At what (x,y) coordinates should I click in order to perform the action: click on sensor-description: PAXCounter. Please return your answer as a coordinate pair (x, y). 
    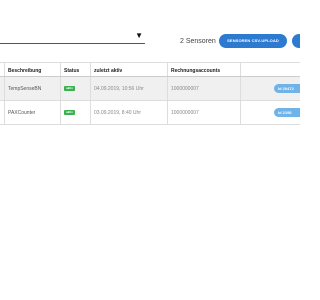
    Looking at the image, I should click on (21, 113).